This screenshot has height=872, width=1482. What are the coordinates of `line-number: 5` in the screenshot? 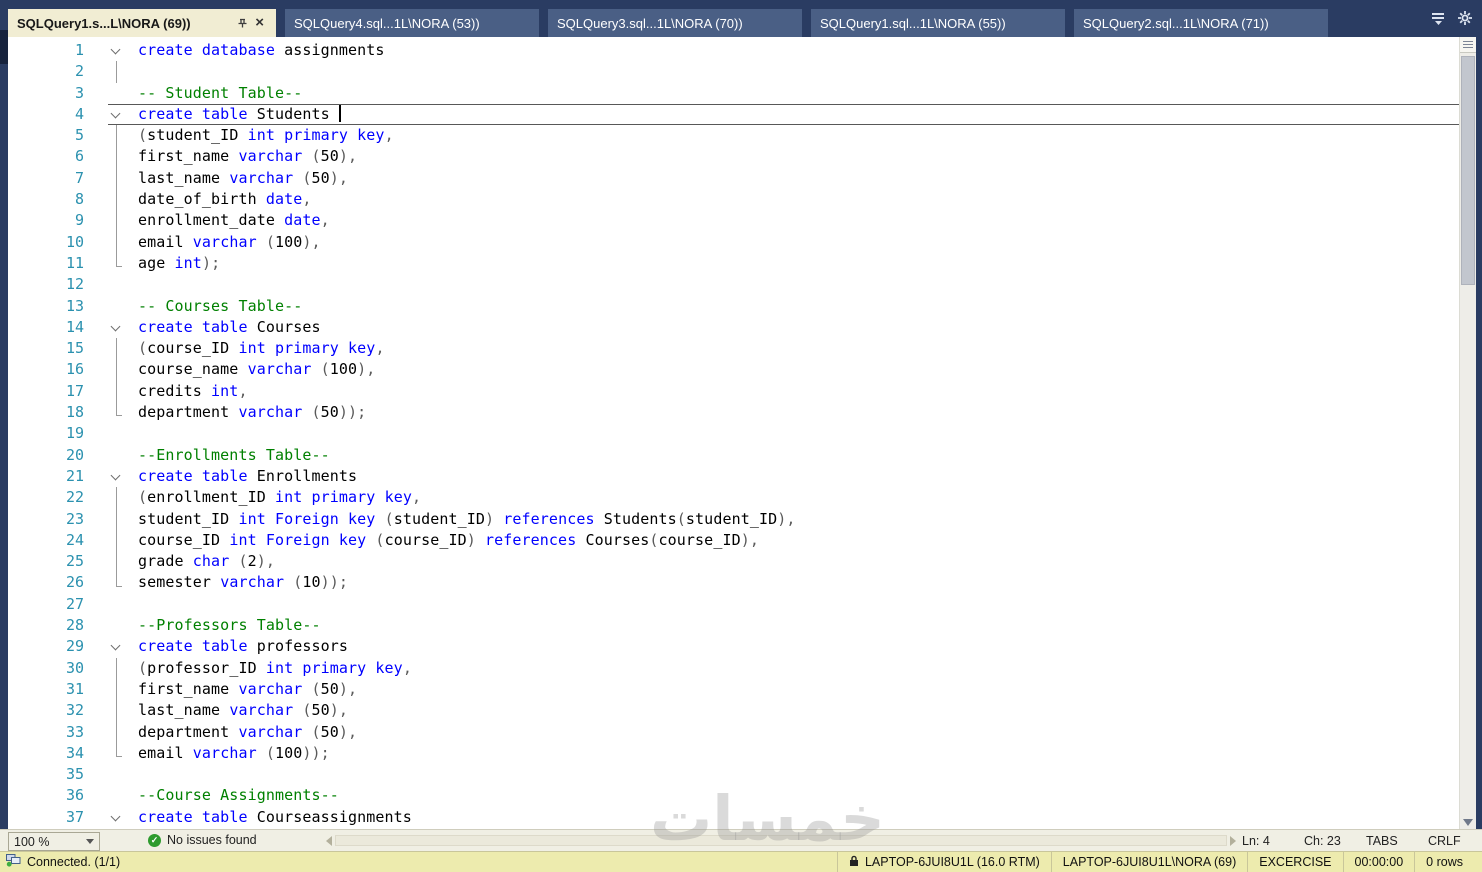 It's located at (46, 135).